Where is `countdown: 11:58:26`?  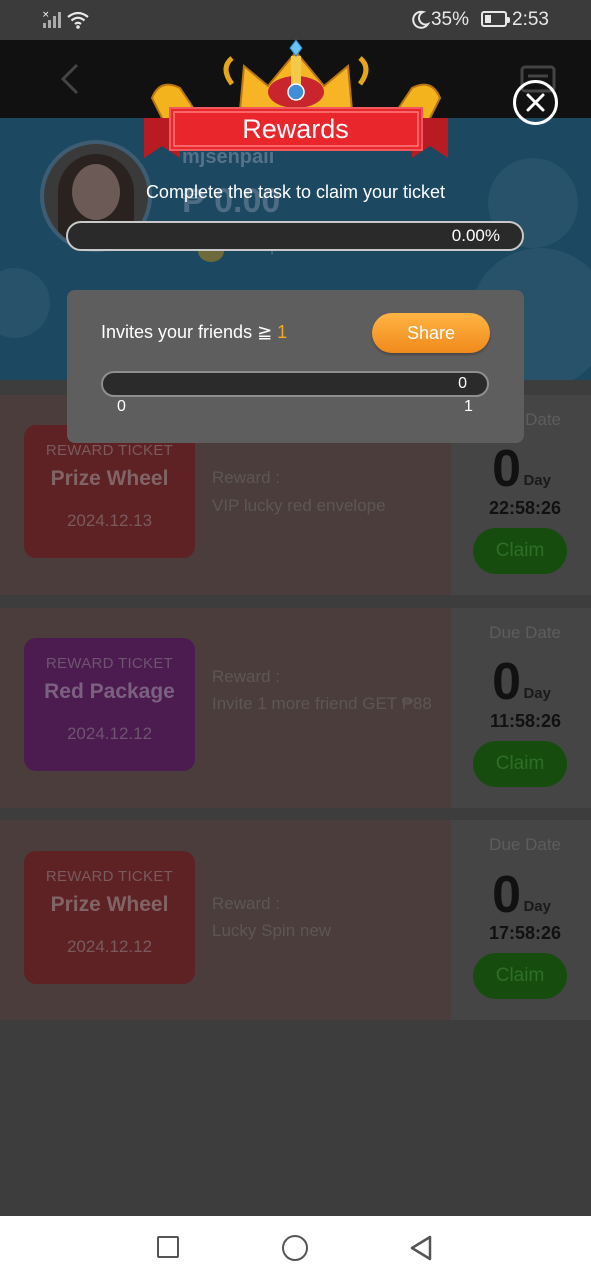
countdown: 11:58:26 is located at coordinates (525, 721).